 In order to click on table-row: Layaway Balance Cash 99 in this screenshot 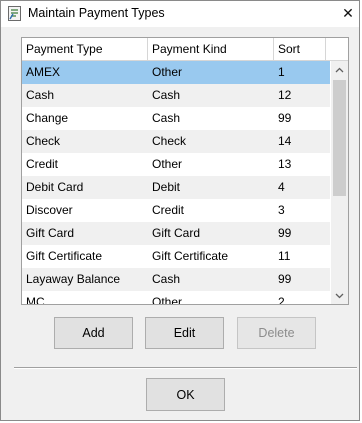, I will do `click(176, 279)`.